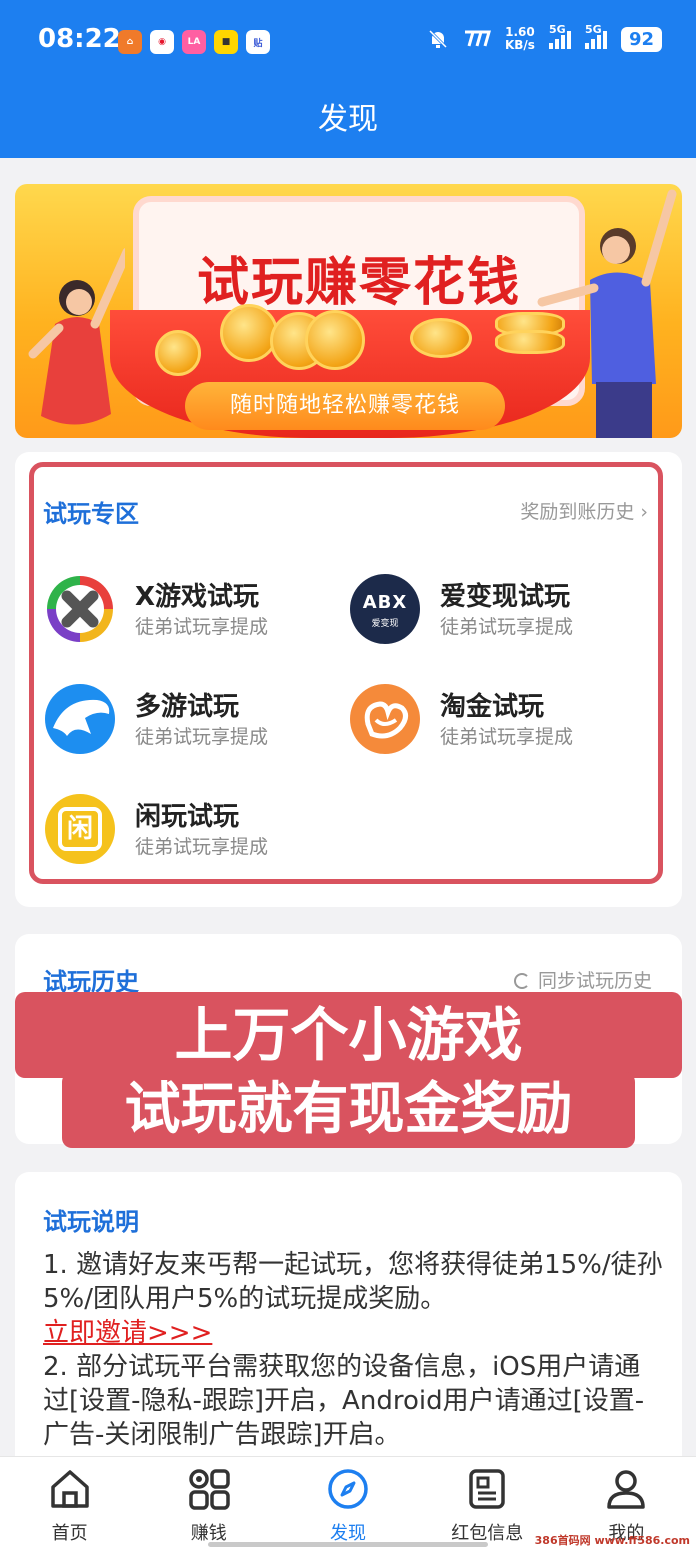  I want to click on xianwan-icon: 闲, so click(80, 829).